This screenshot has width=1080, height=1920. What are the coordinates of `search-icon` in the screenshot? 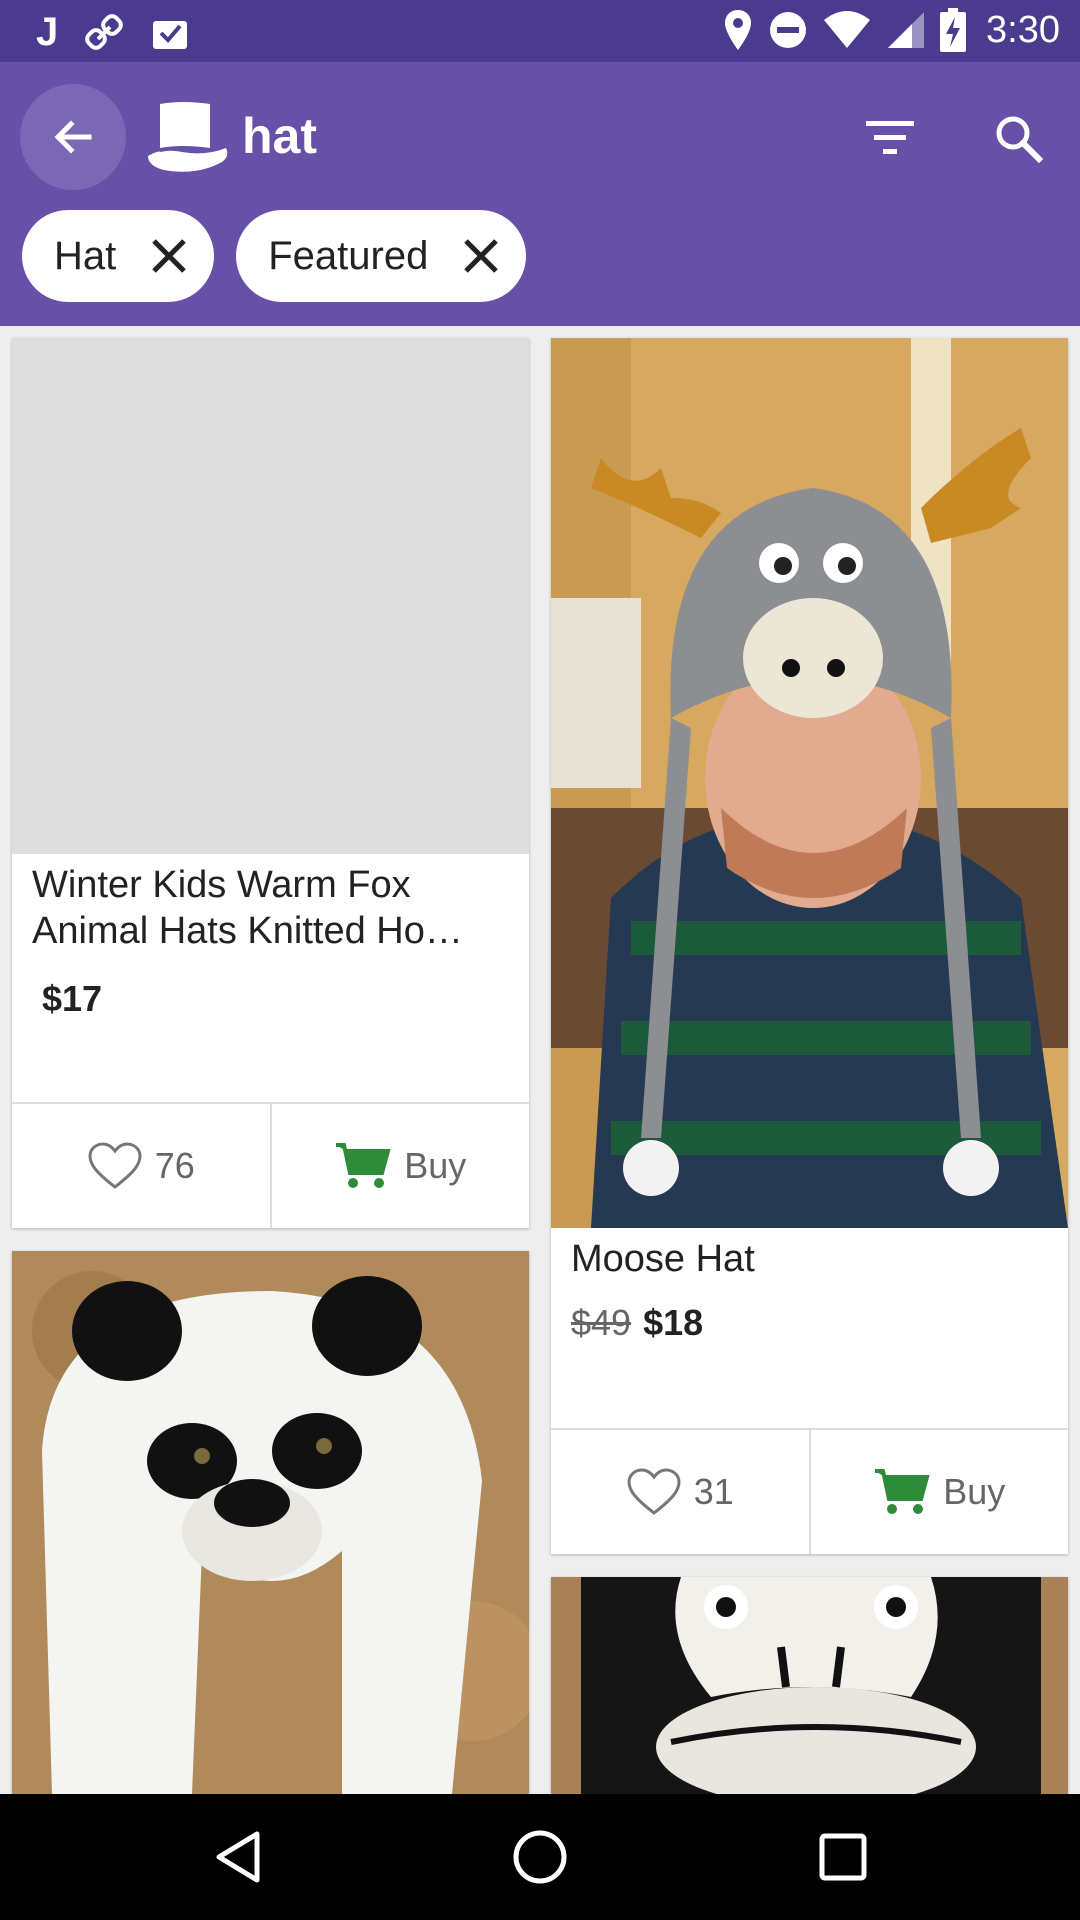 It's located at (1019, 139).